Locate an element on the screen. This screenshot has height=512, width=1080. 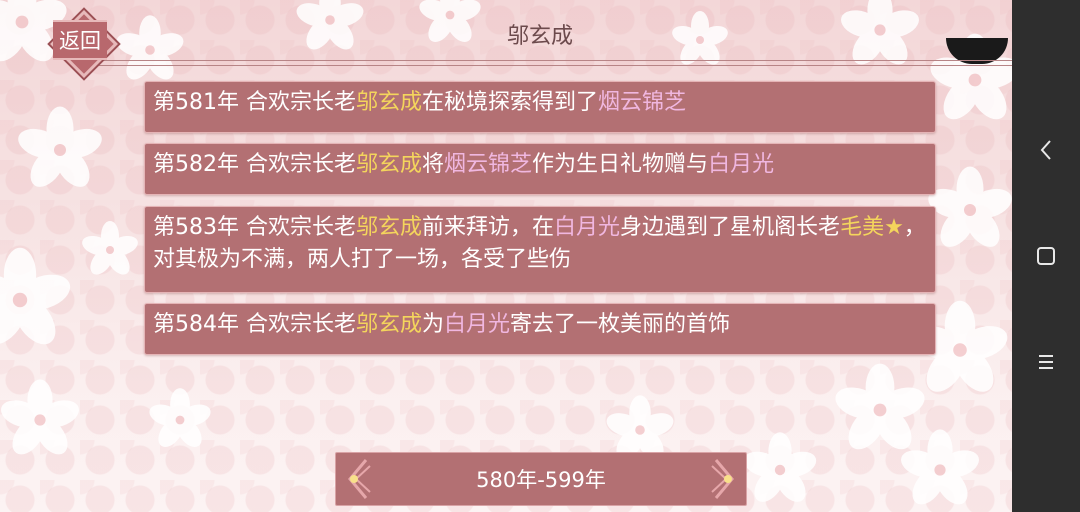
back-button: 返回 is located at coordinates (80, 43).